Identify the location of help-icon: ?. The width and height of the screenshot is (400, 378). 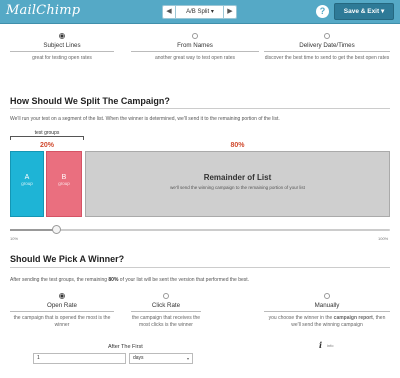
(322, 11).